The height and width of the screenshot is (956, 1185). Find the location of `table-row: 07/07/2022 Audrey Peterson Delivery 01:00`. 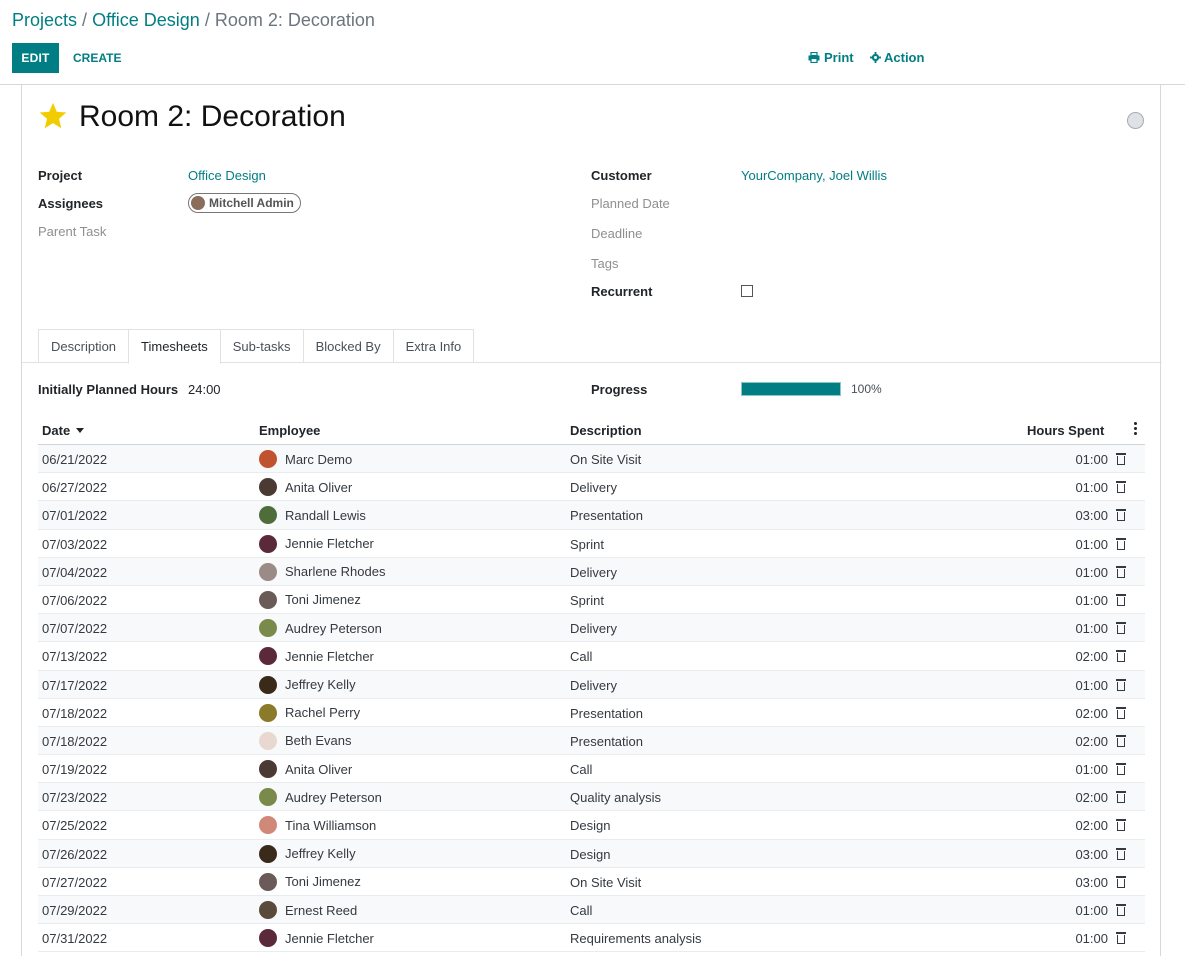

table-row: 07/07/2022 Audrey Peterson Delivery 01:00 is located at coordinates (591, 628).